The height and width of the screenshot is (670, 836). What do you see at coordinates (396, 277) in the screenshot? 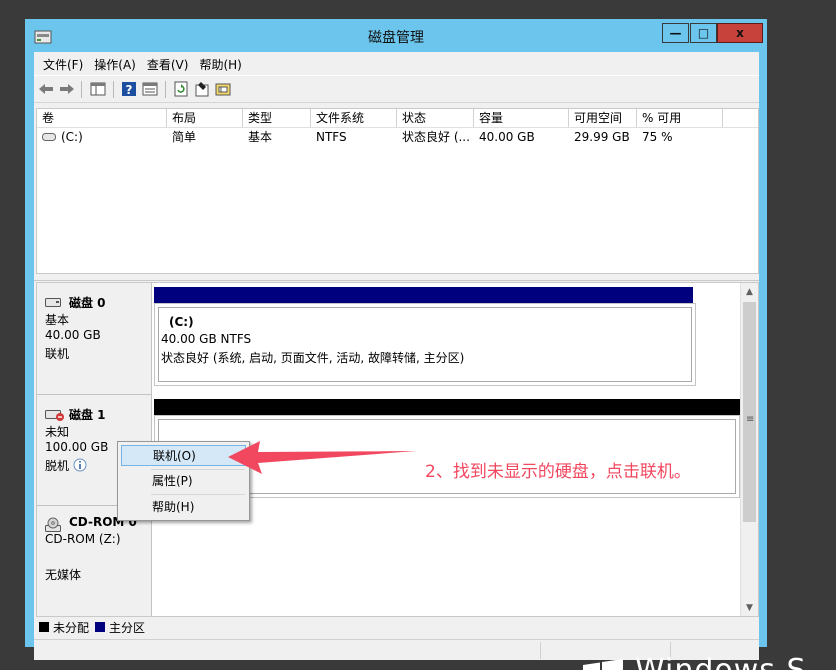
I see `pane-splitter` at bounding box center [396, 277].